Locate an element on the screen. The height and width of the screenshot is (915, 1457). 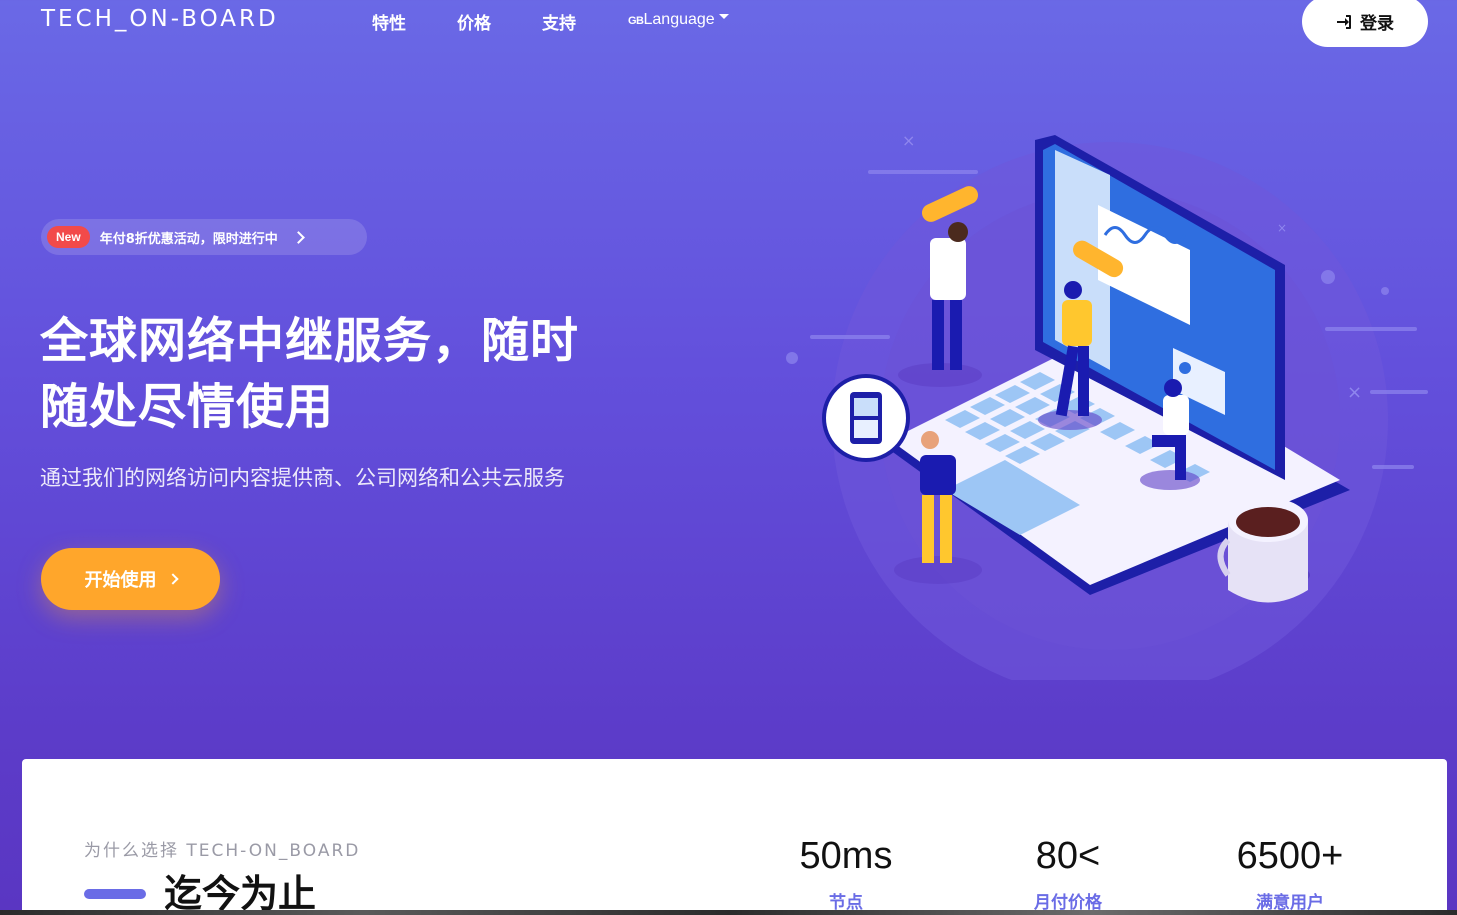
bottom-strip is located at coordinates (728, 912).